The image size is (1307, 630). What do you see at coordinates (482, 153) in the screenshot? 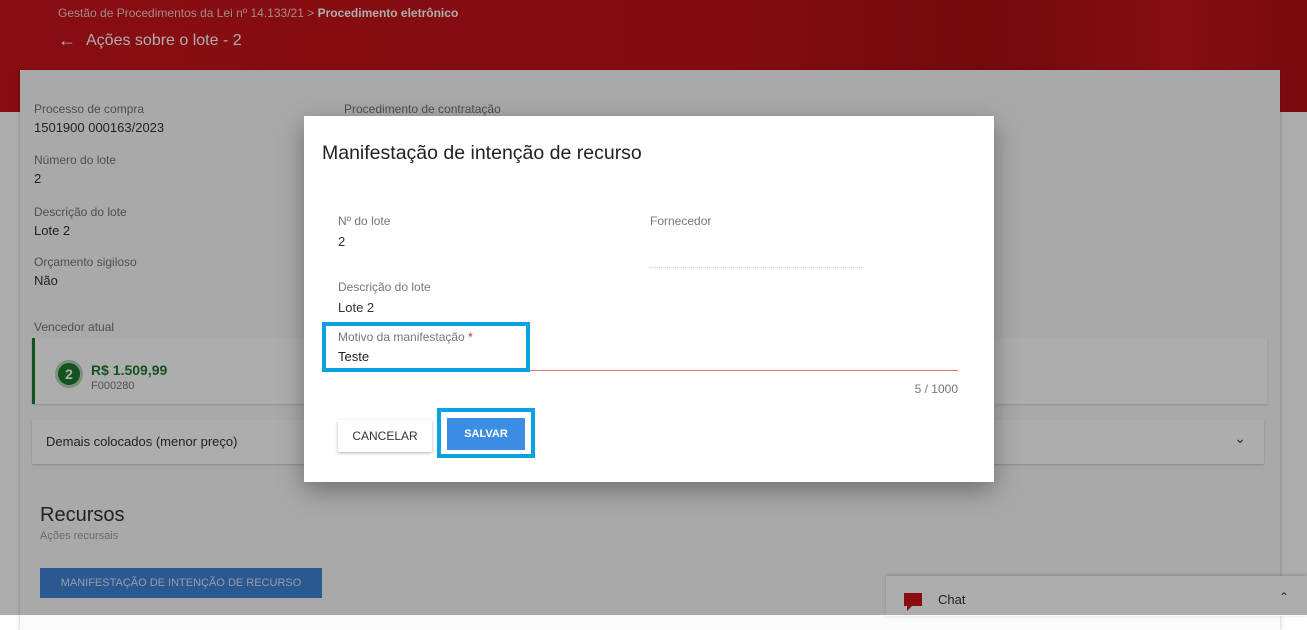
I see `dialog-title: Manifestação de intenção de recurso` at bounding box center [482, 153].